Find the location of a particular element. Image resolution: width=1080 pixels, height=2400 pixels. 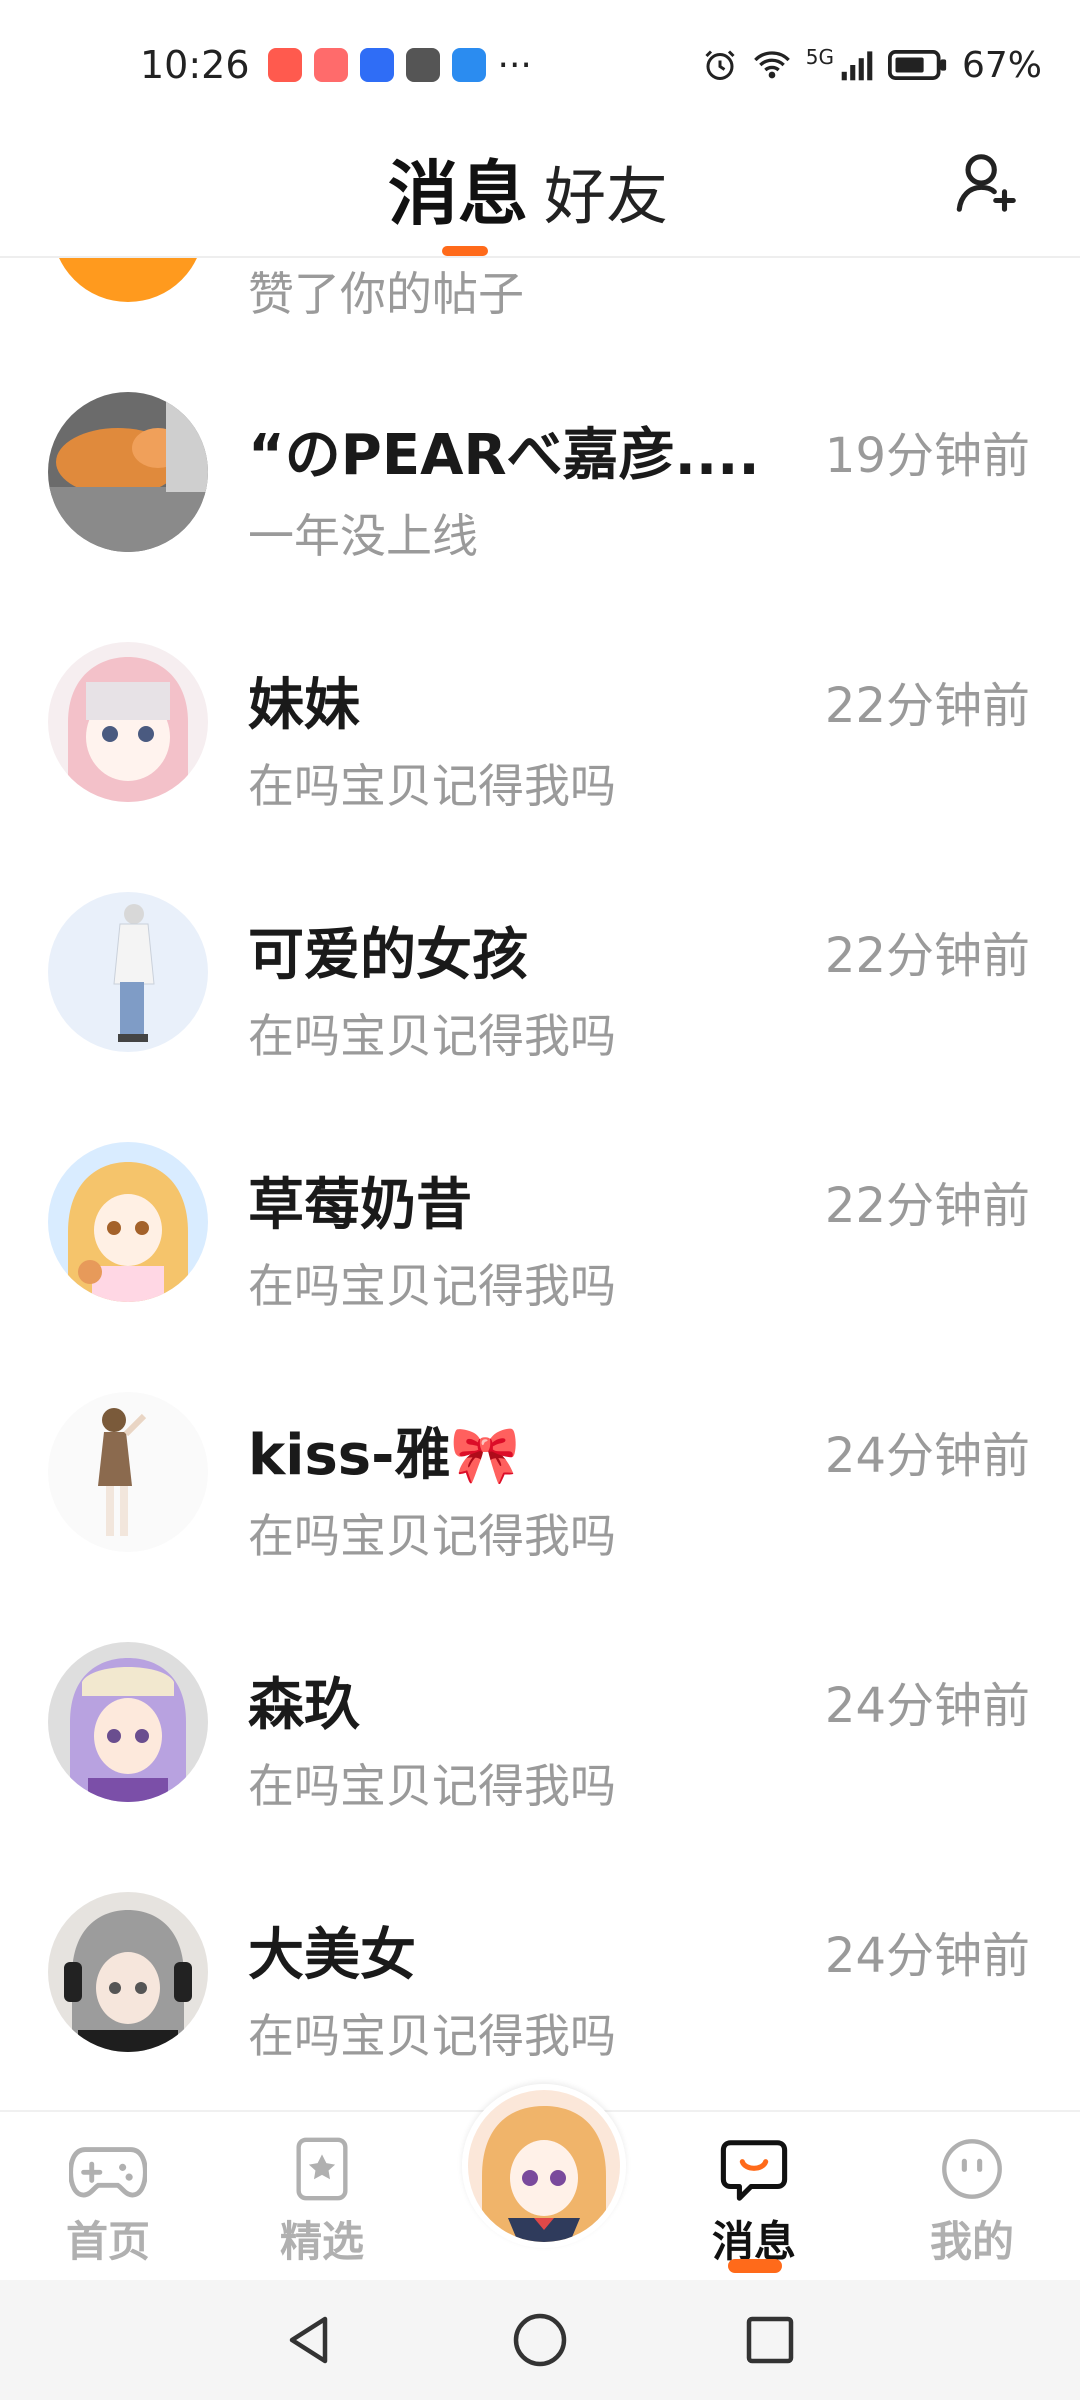

tab-messages: 消息 is located at coordinates (458, 188).